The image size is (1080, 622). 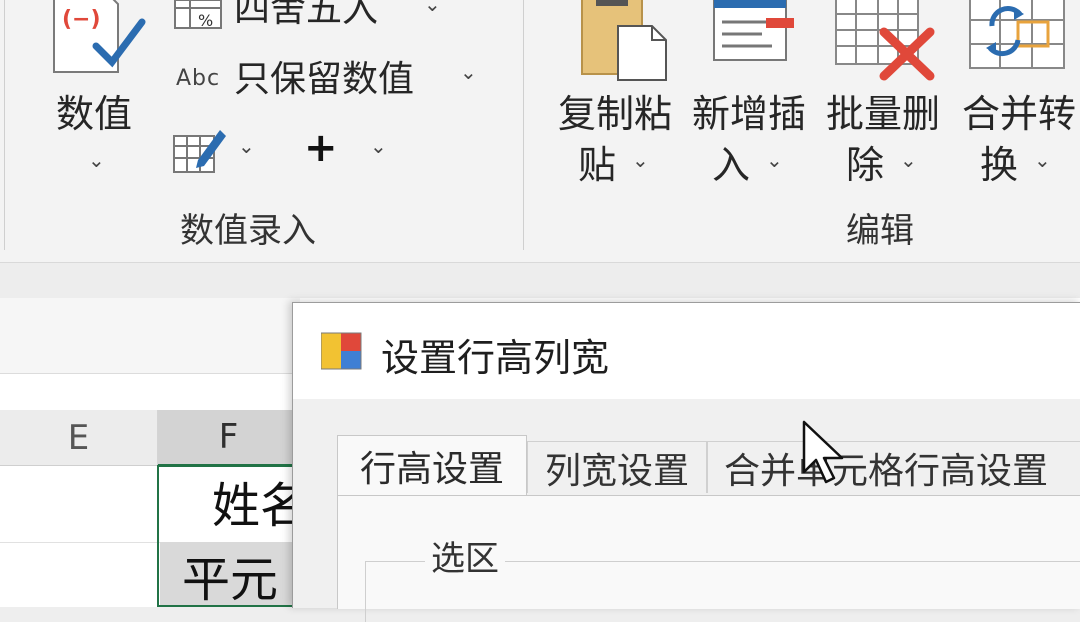 What do you see at coordinates (540, 280) in the screenshot?
I see `formula-bar-area` at bounding box center [540, 280].